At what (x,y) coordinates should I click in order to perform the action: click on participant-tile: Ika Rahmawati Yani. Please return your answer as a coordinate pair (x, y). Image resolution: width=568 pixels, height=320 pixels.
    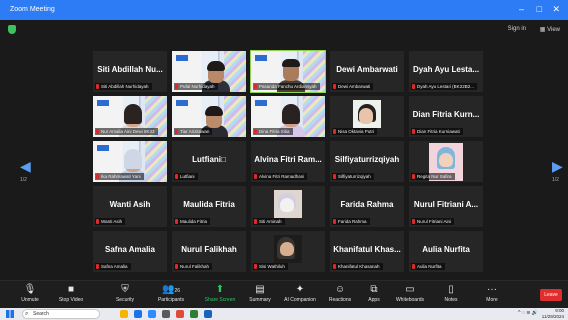
    Looking at the image, I should click on (130, 161).